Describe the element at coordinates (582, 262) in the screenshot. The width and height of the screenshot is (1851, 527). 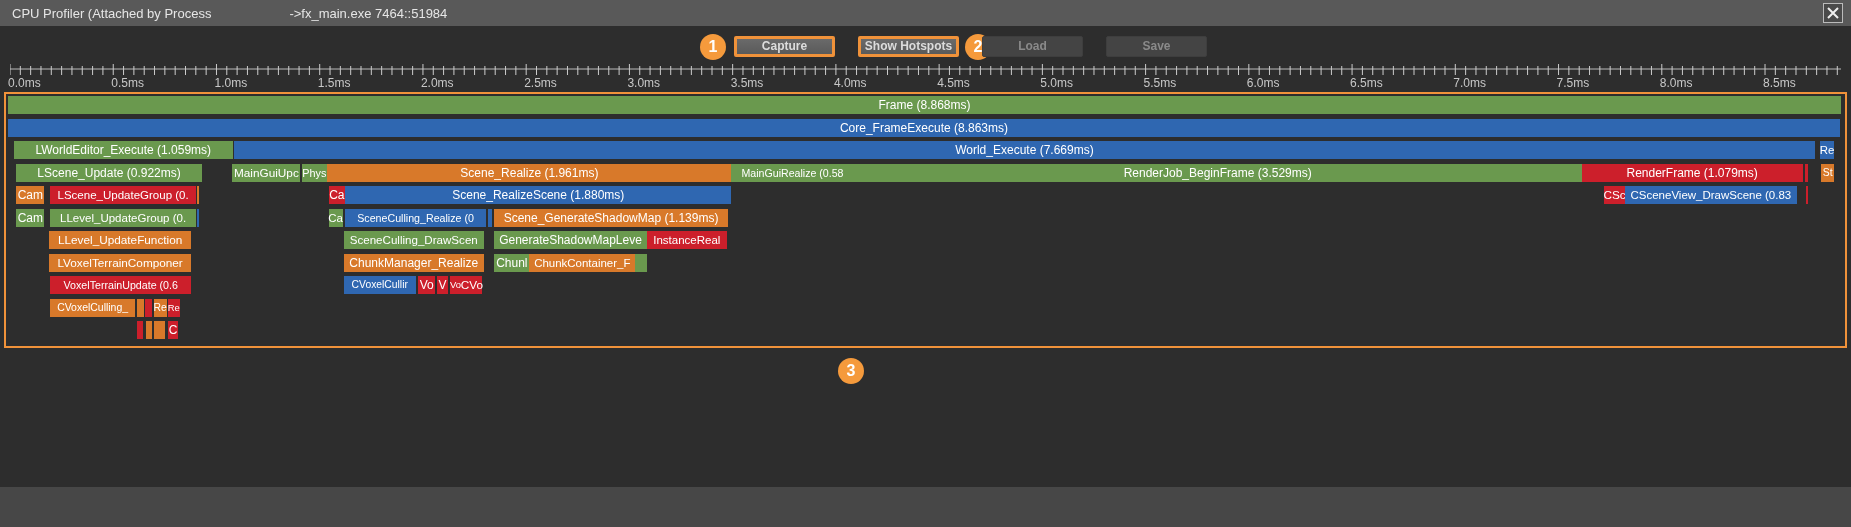
I see `call-bar: ChunkContainer_F` at that location.